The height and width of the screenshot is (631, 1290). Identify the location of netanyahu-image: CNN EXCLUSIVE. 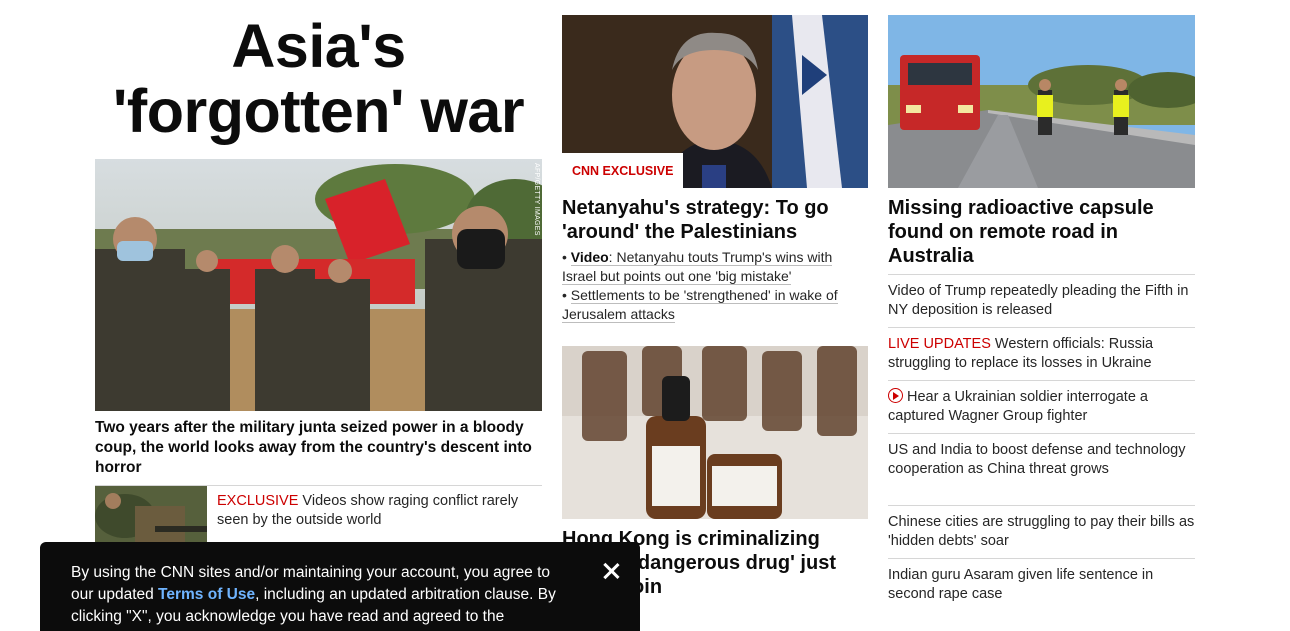
(715, 101).